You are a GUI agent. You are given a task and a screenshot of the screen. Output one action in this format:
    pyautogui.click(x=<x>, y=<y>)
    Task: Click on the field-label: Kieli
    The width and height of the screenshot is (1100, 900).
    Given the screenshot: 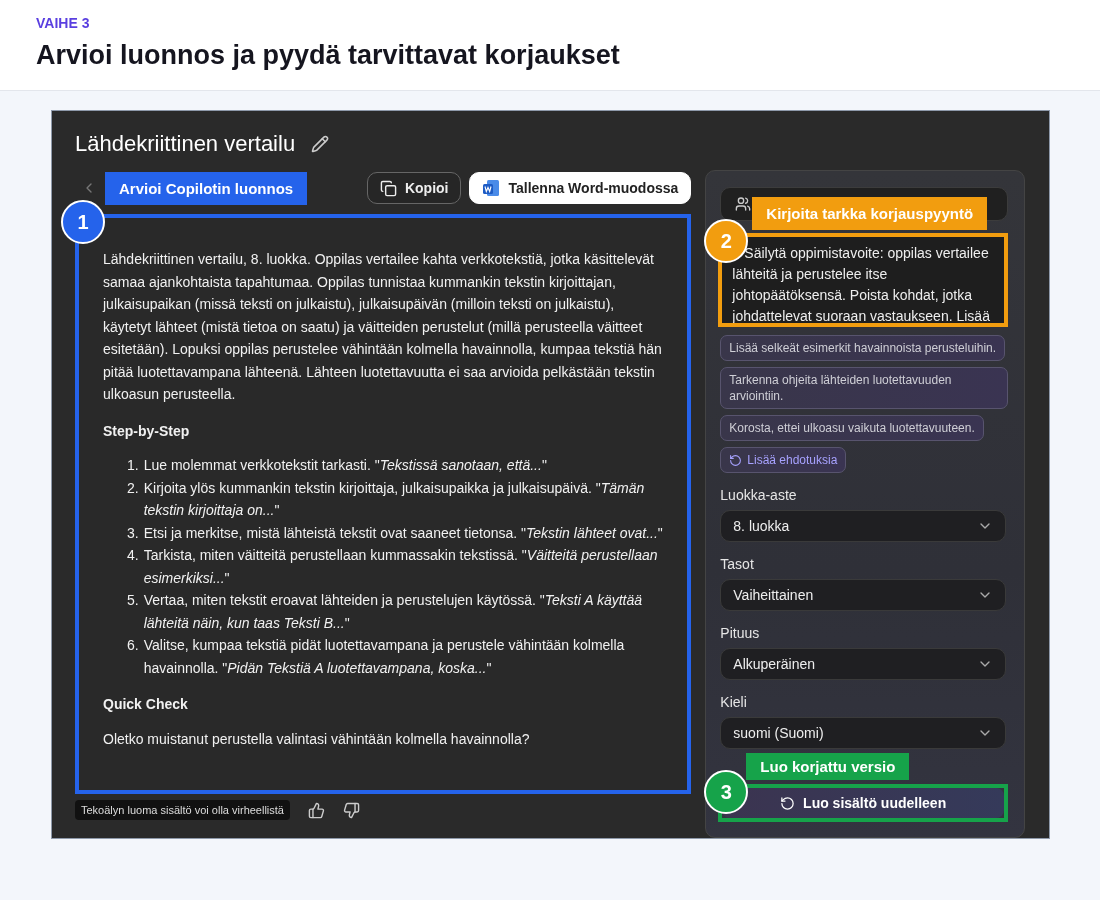 What is the action you would take?
    pyautogui.click(x=734, y=702)
    